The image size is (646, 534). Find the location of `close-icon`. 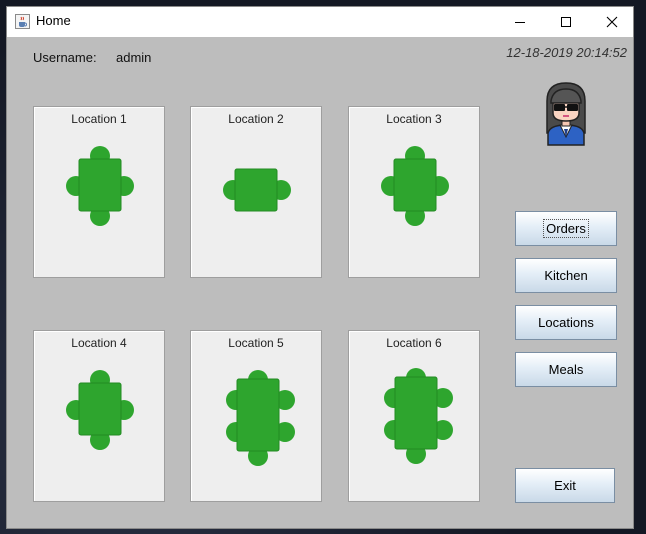

close-icon is located at coordinates (612, 22).